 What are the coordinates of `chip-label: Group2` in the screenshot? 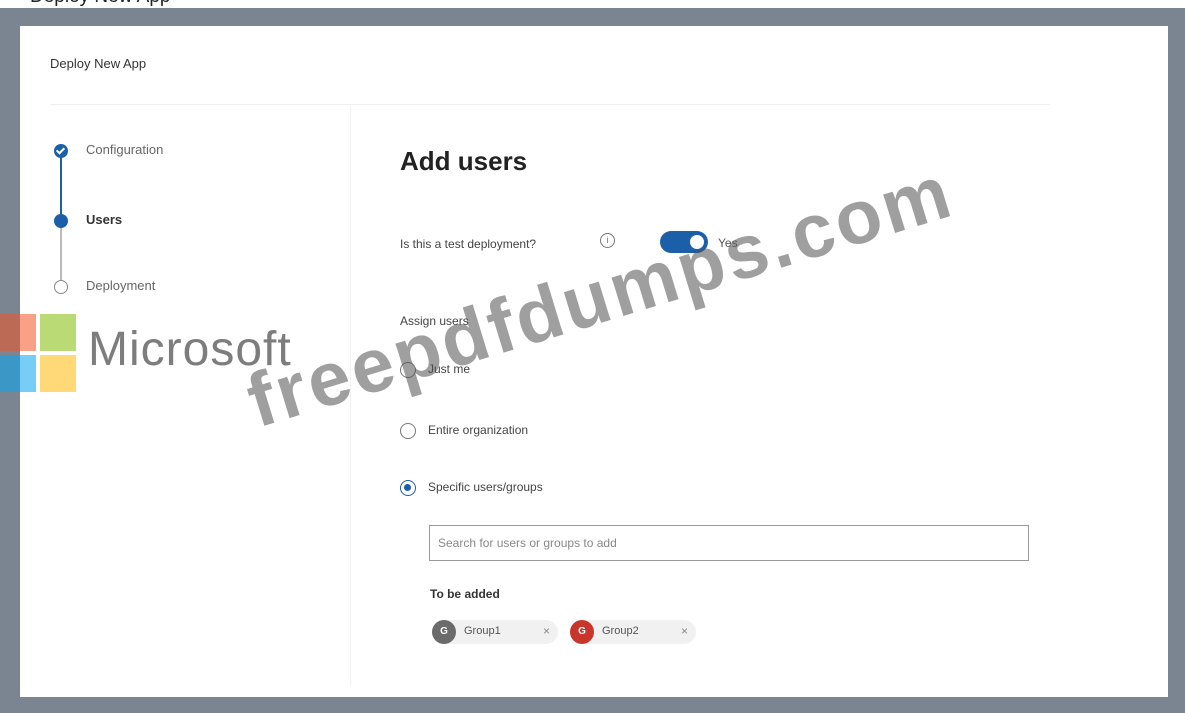 It's located at (620, 631).